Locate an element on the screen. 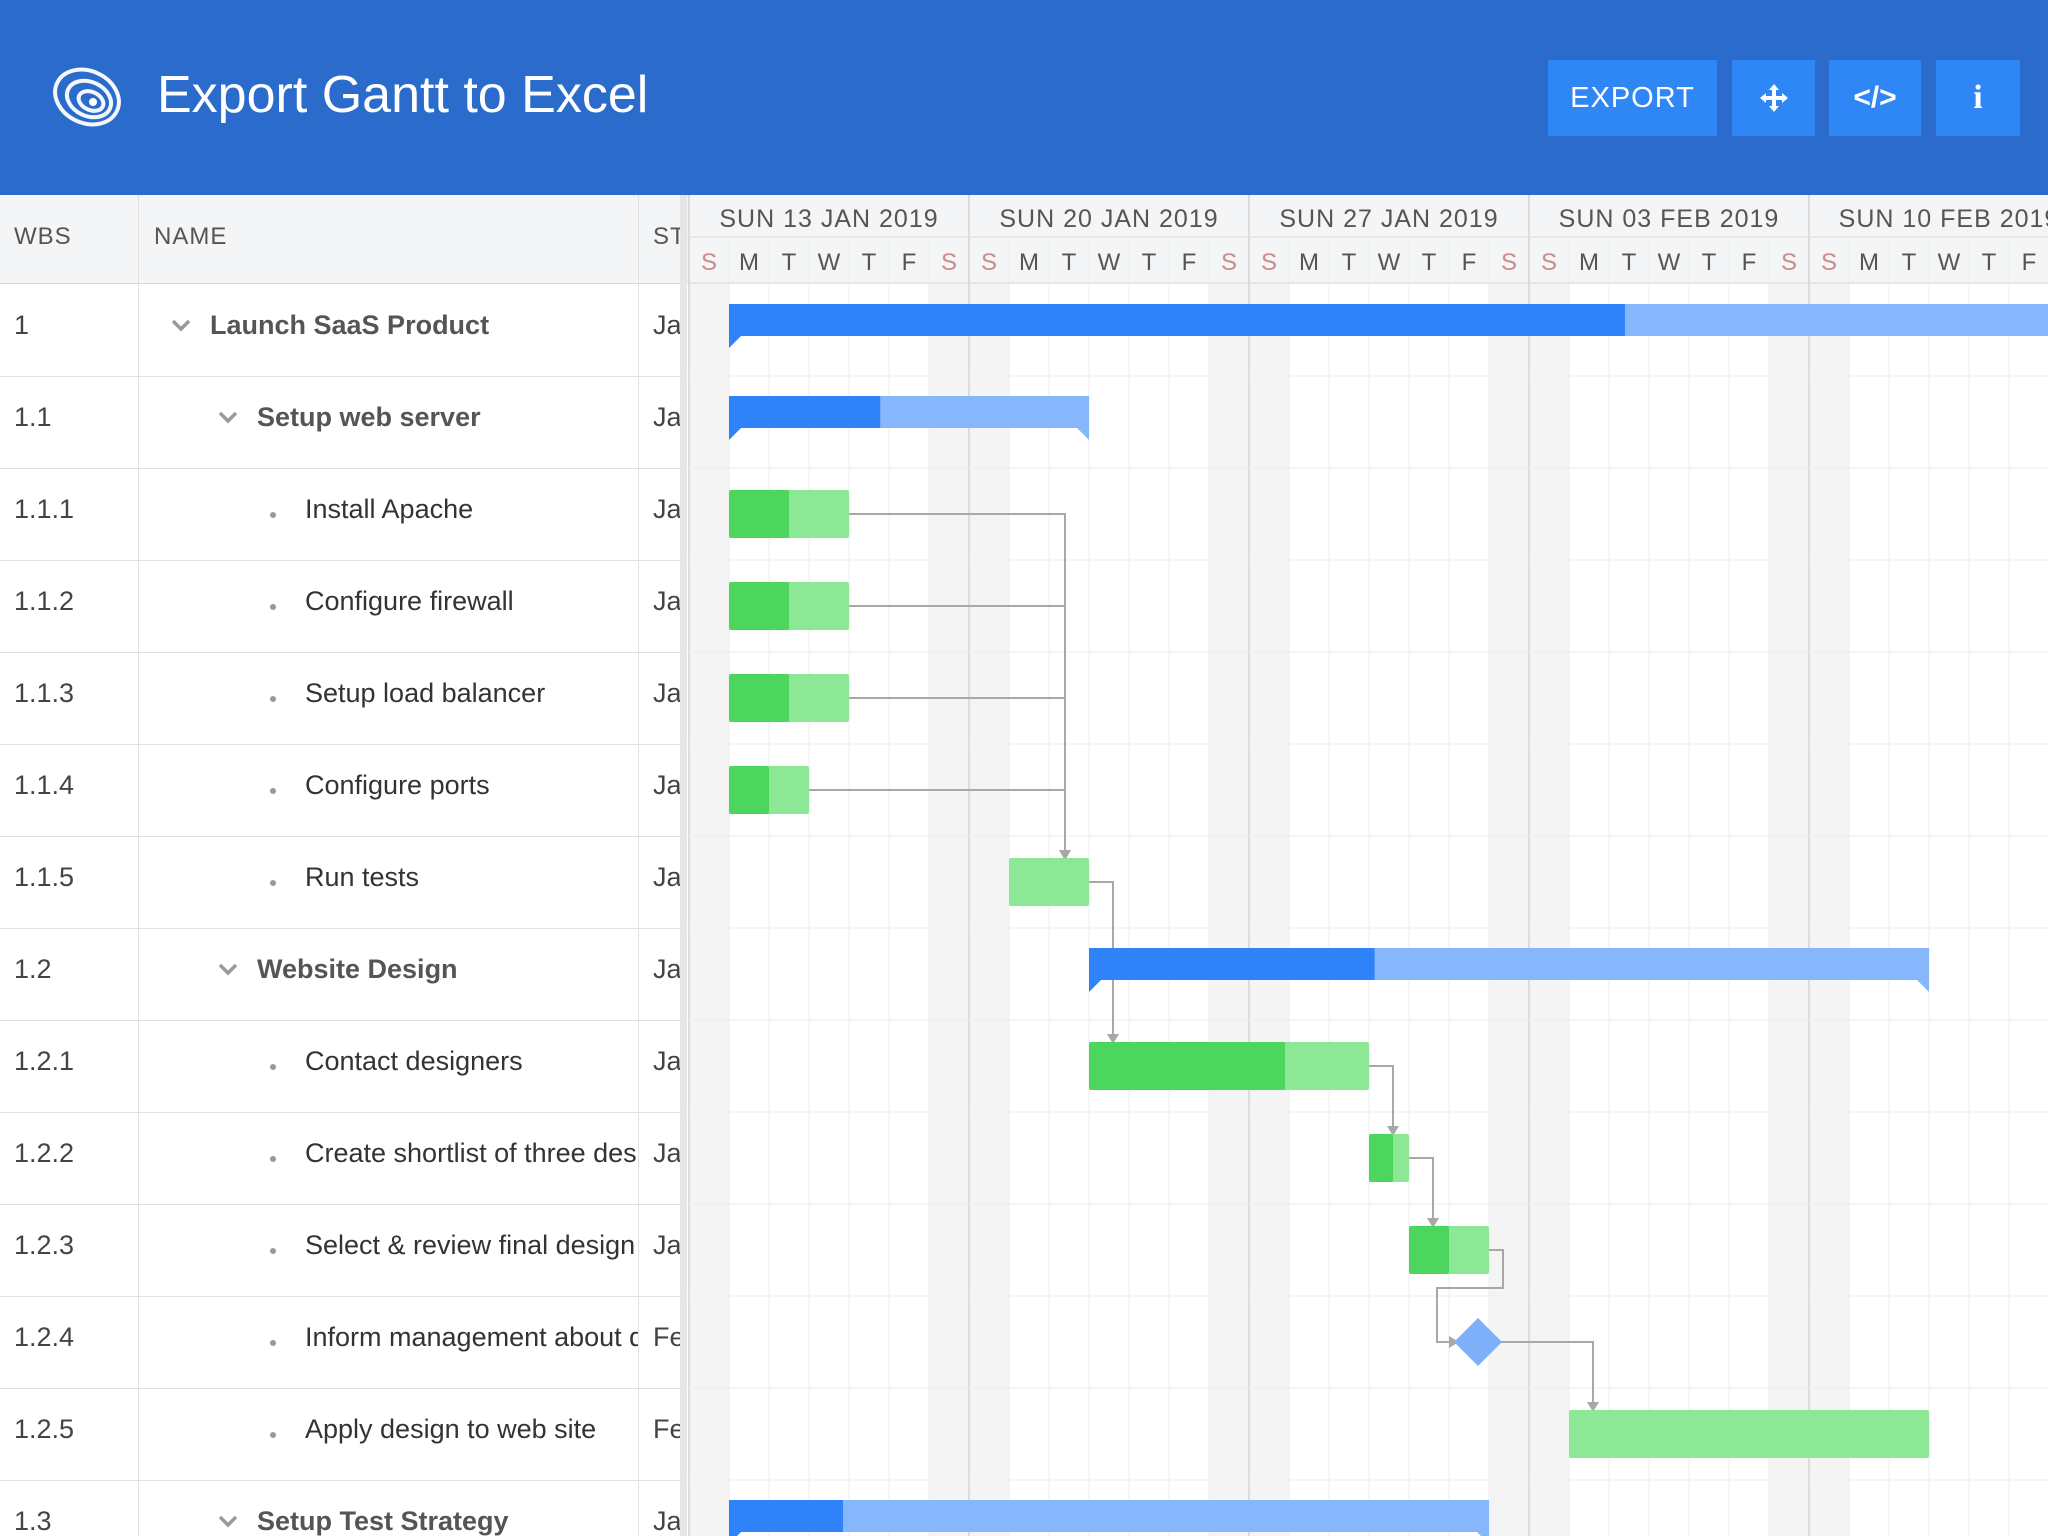 This screenshot has width=2048, height=1536. code-button: </> is located at coordinates (1875, 98).